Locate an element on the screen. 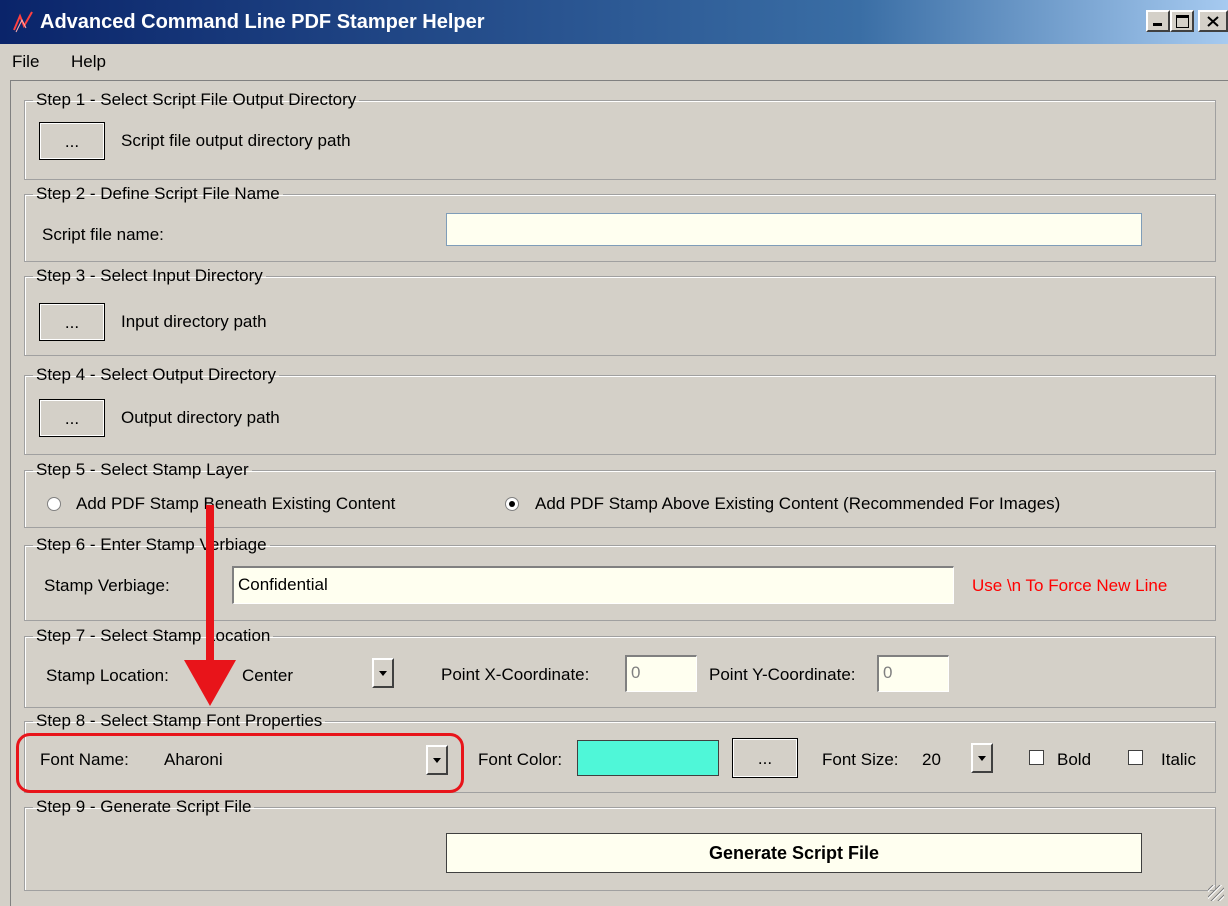  maximize-icon is located at coordinates (1182, 21).